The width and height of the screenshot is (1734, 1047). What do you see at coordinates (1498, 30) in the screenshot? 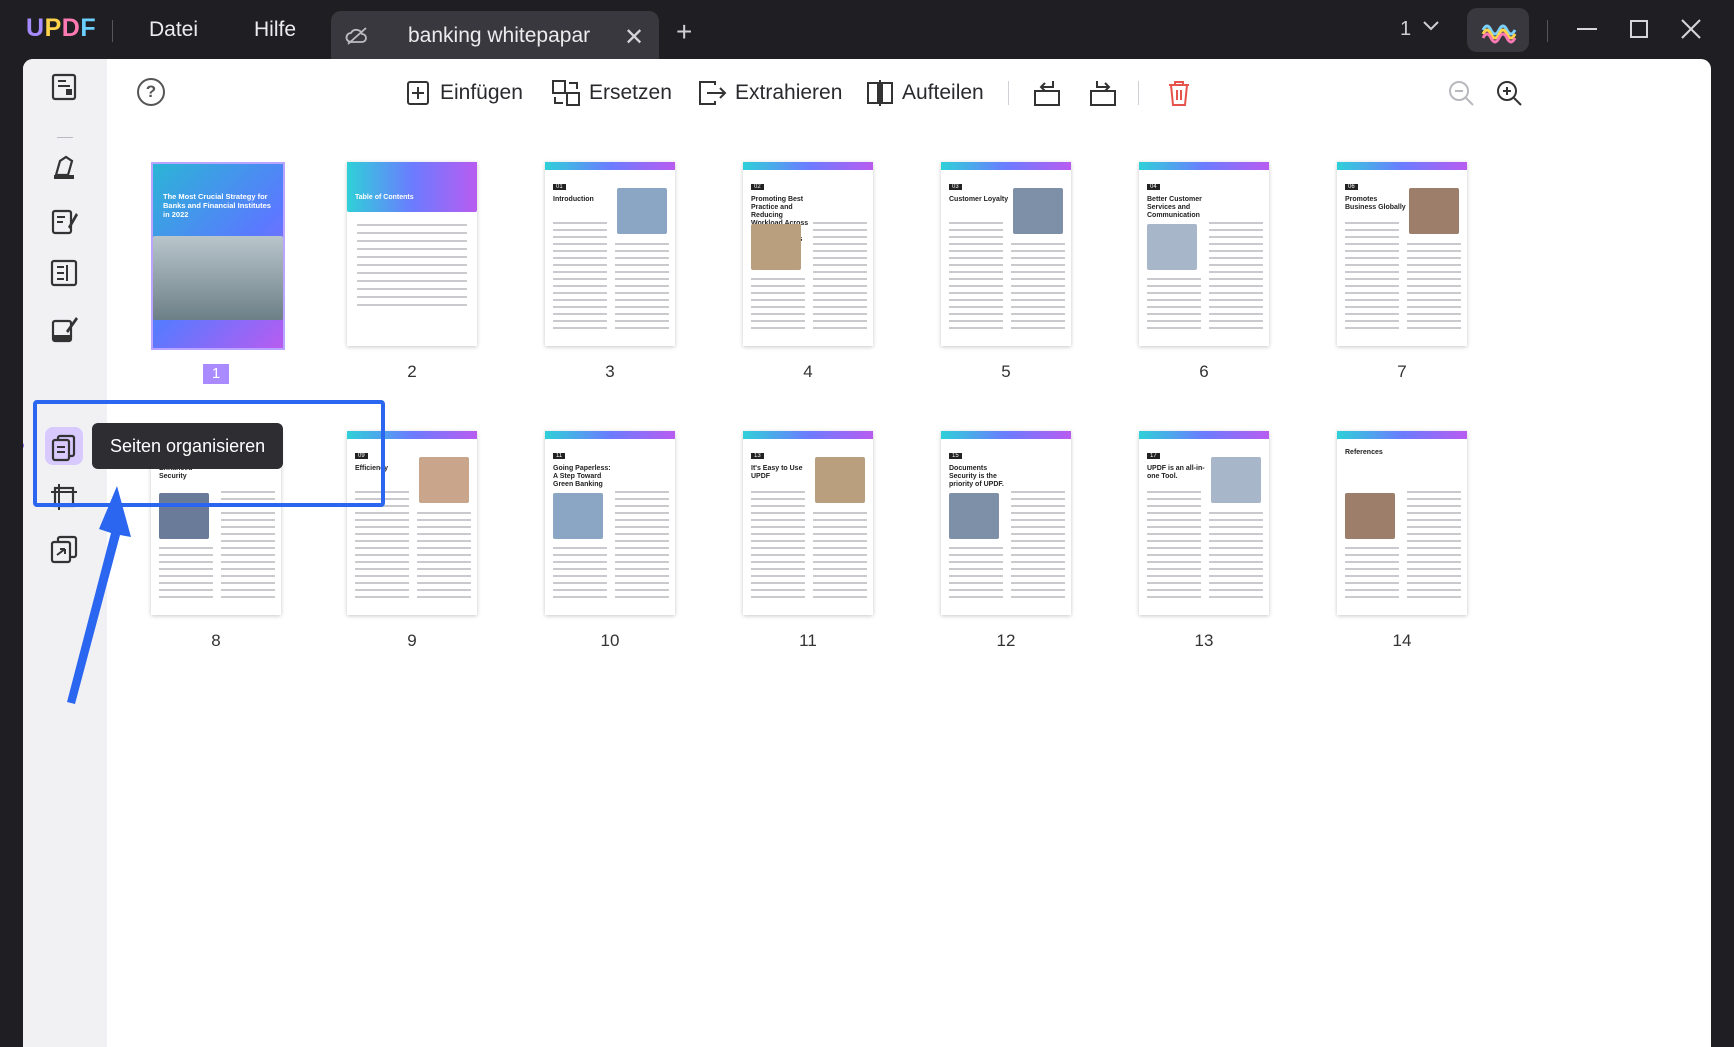
I see `avatar` at bounding box center [1498, 30].